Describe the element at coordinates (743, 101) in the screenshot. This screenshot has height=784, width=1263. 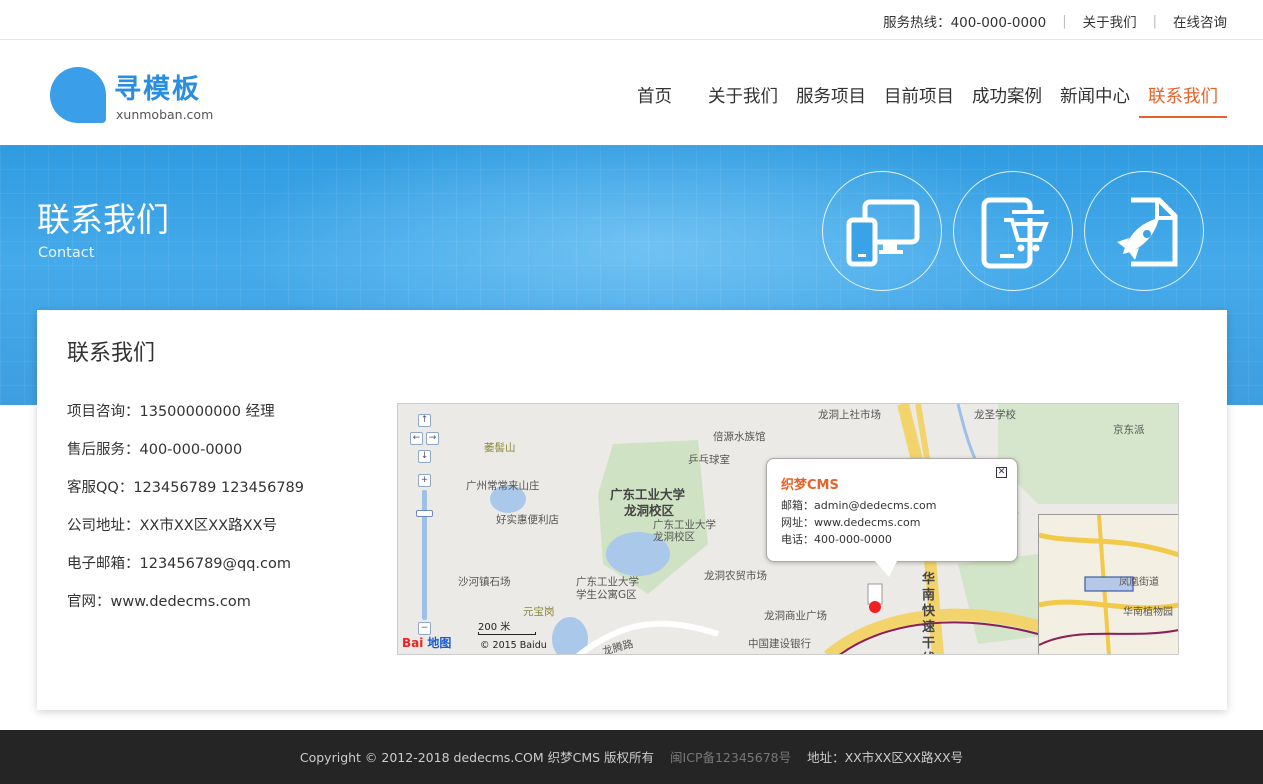
I see `nav-item-about: 关于我们` at that location.